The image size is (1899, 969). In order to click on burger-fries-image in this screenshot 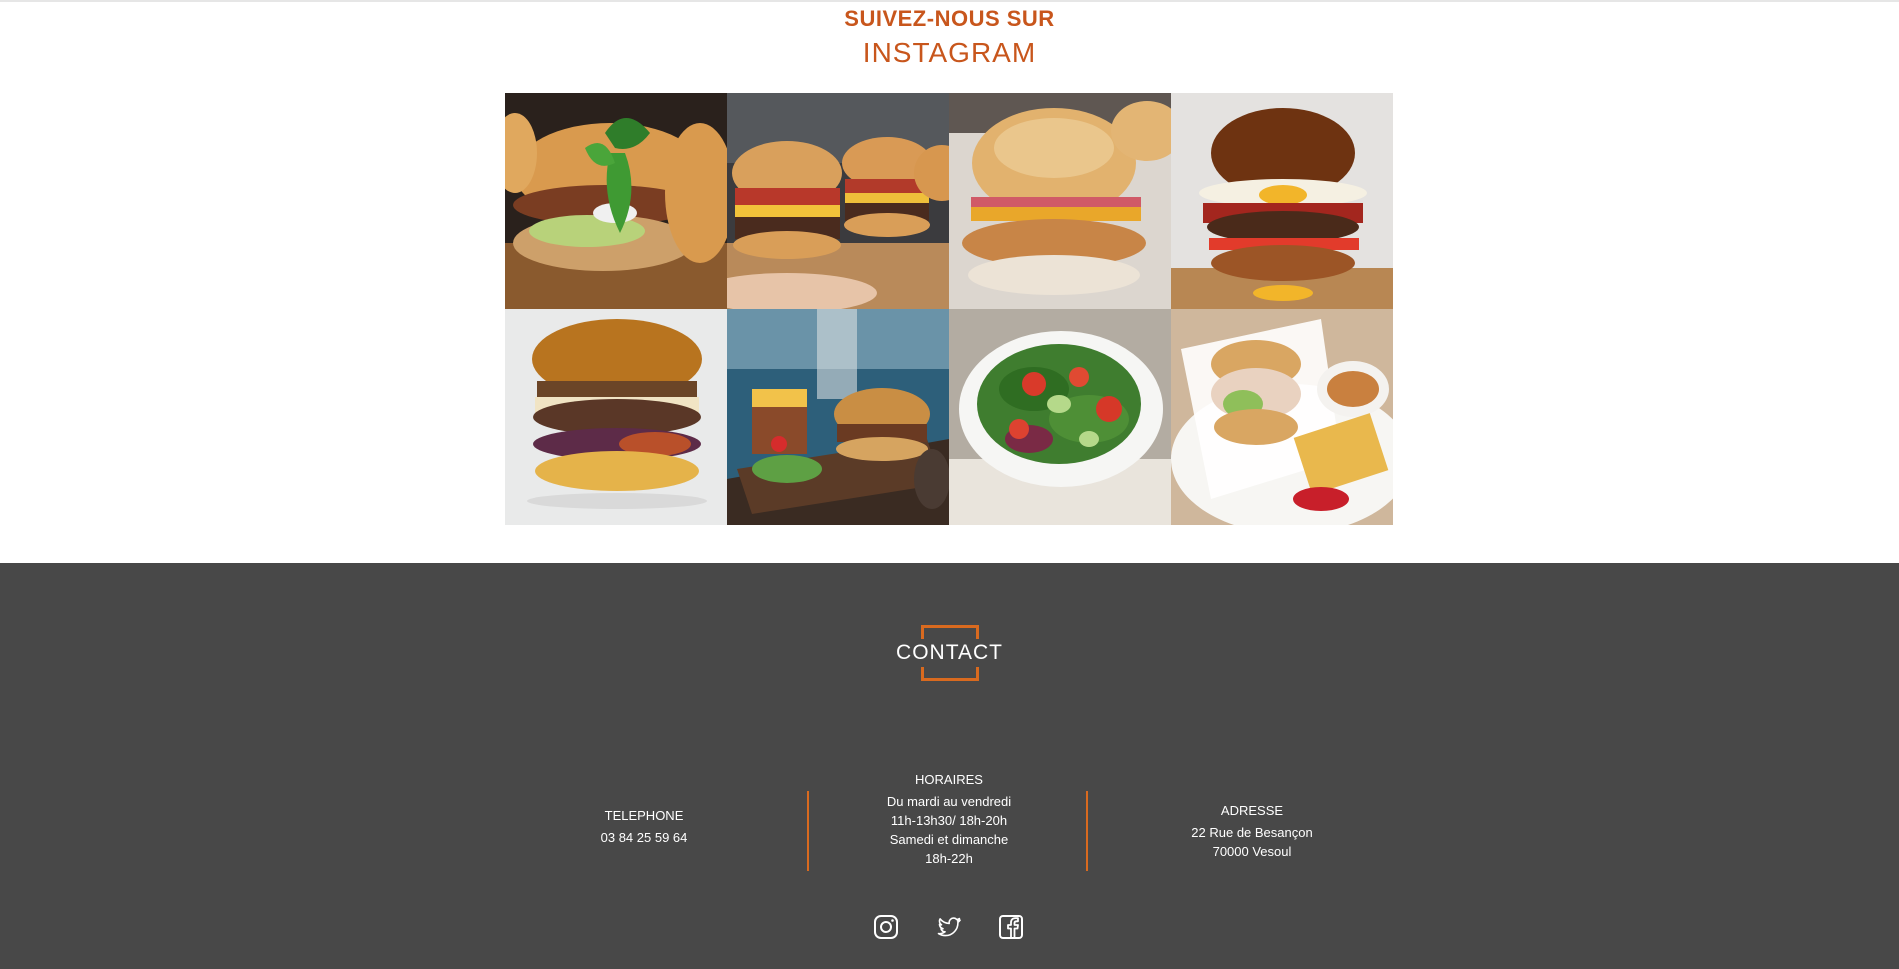, I will do `click(838, 417)`.